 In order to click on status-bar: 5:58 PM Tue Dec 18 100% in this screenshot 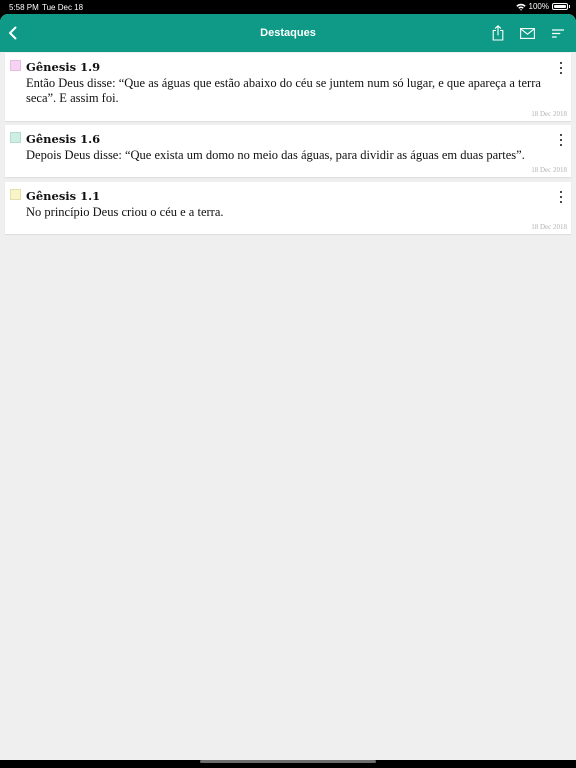, I will do `click(288, 7)`.